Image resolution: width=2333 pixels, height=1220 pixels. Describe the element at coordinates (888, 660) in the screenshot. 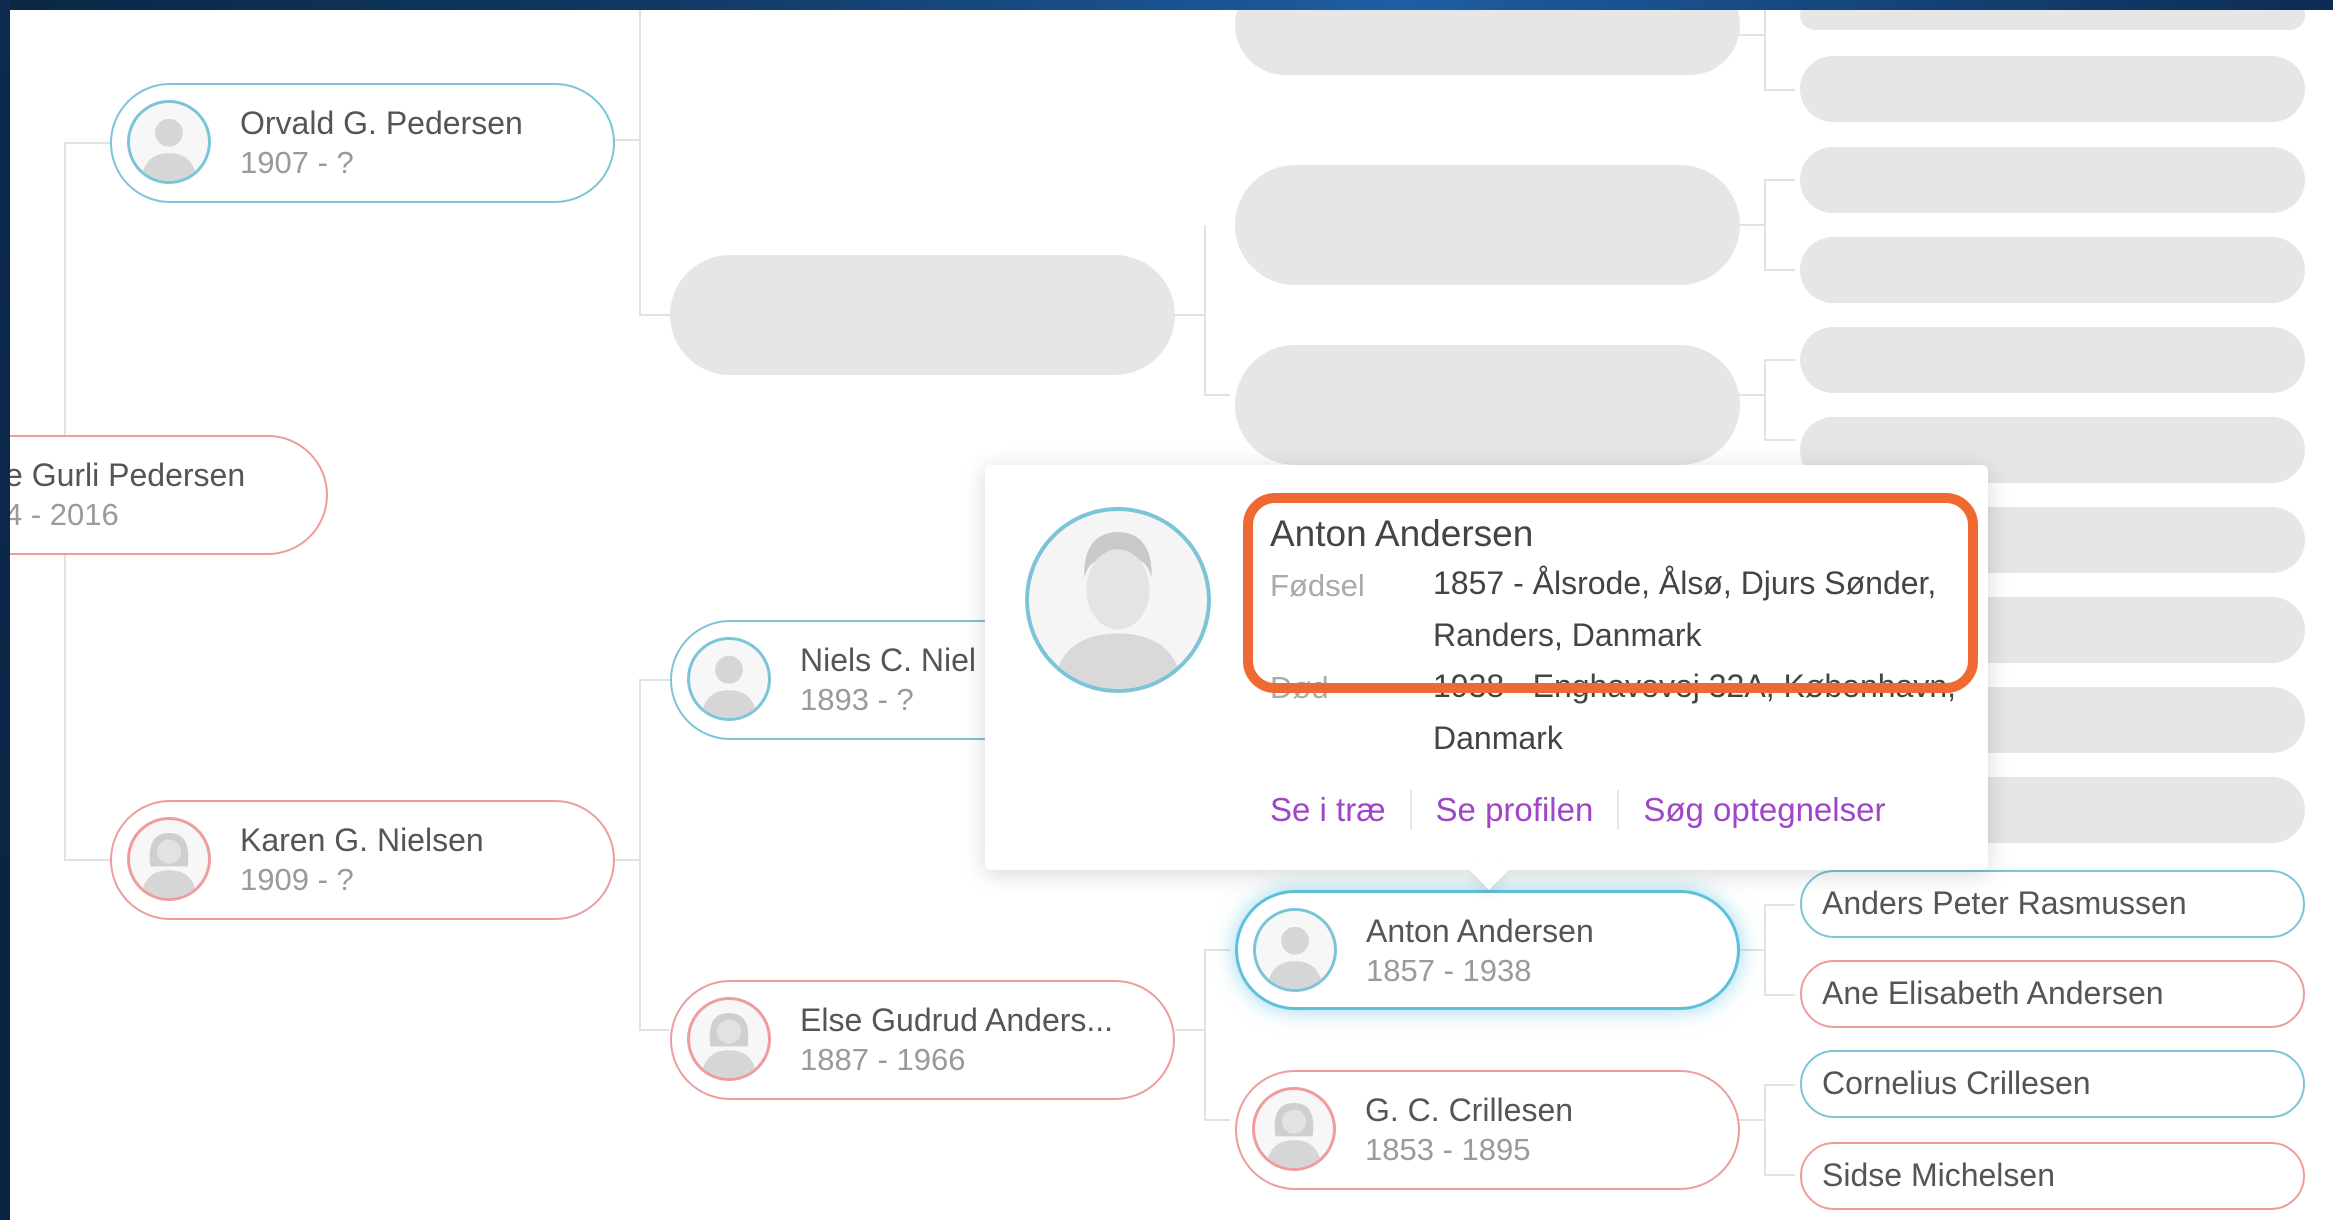

I see `person-name: Niels C. Niel` at that location.